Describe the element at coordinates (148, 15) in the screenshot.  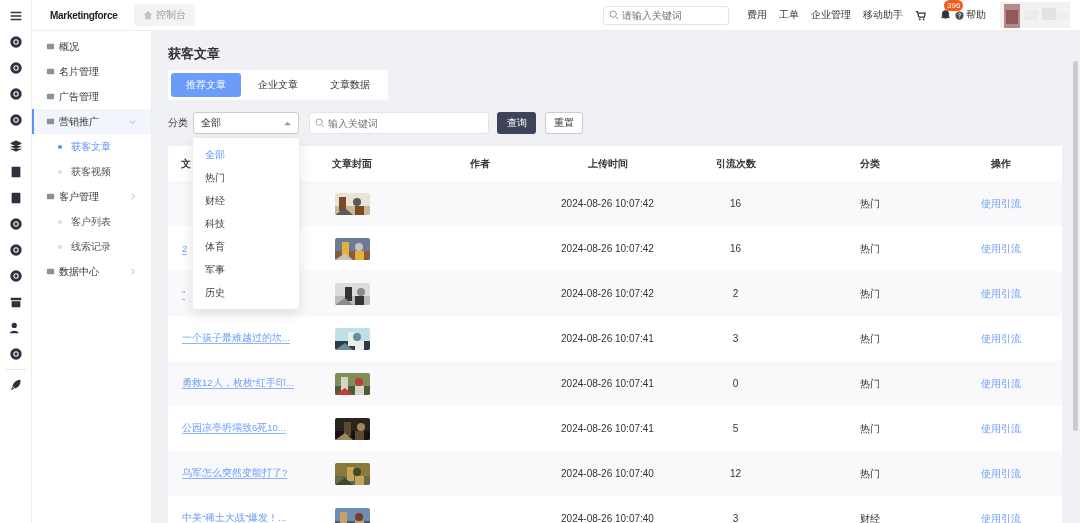
I see `home-icon` at that location.